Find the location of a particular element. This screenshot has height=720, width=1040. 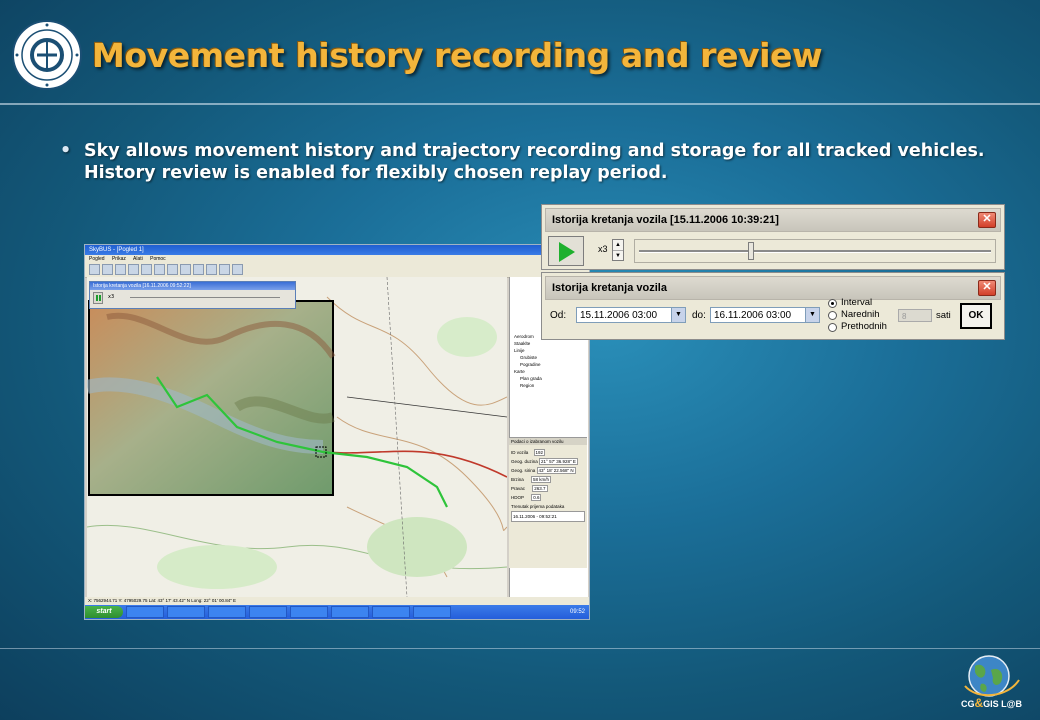

mini-pause-button is located at coordinates (98, 298).